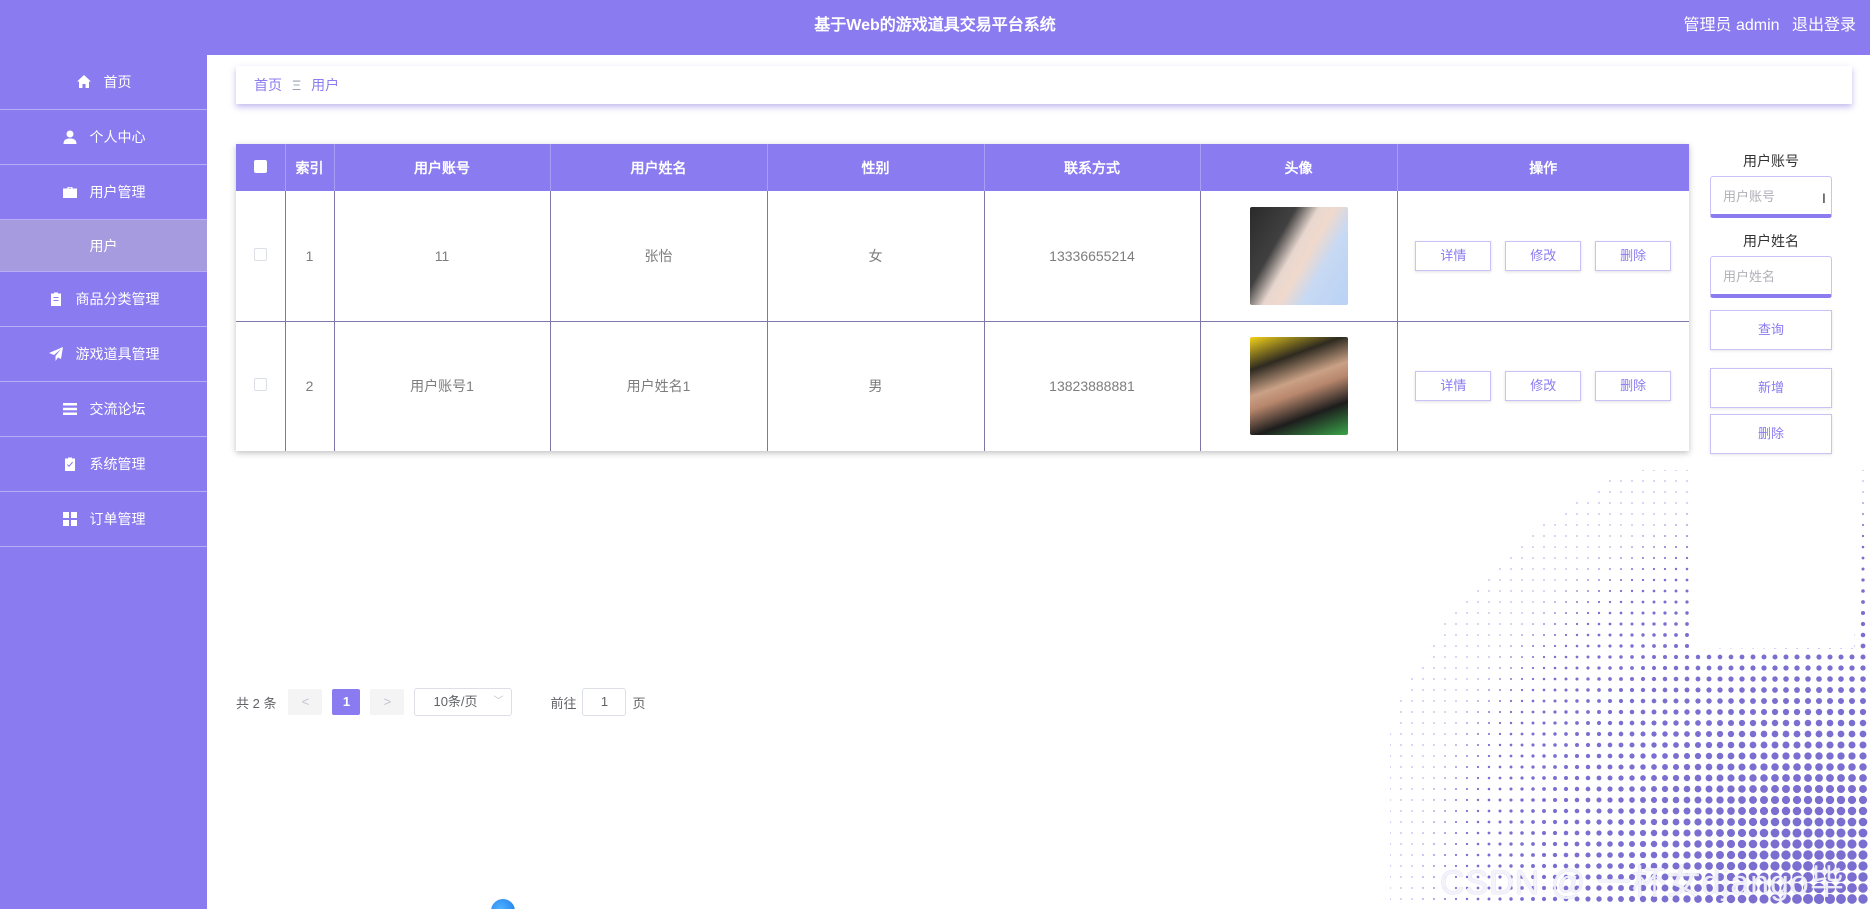 The width and height of the screenshot is (1870, 909). I want to click on sidebar-item-label: 用户管理, so click(117, 192).